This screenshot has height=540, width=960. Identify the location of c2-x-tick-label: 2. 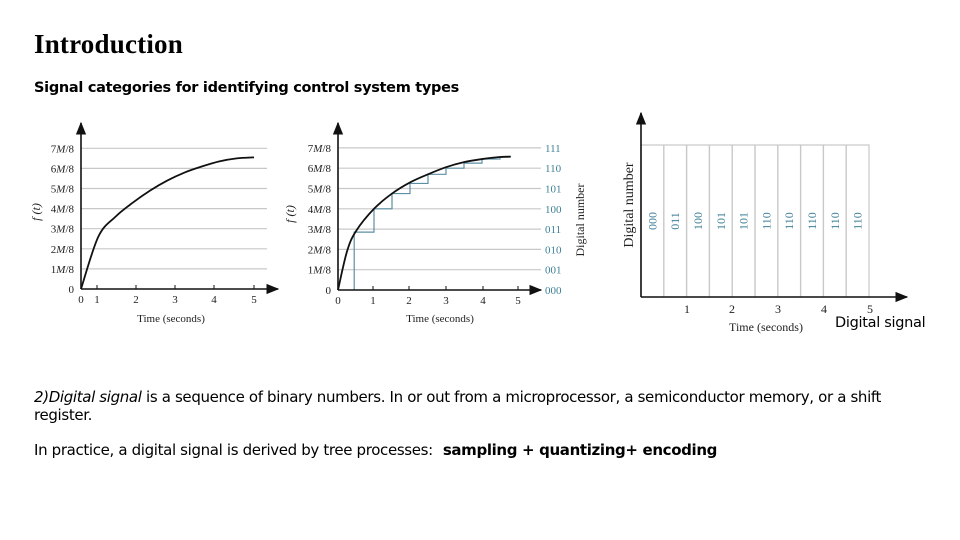
(409, 301).